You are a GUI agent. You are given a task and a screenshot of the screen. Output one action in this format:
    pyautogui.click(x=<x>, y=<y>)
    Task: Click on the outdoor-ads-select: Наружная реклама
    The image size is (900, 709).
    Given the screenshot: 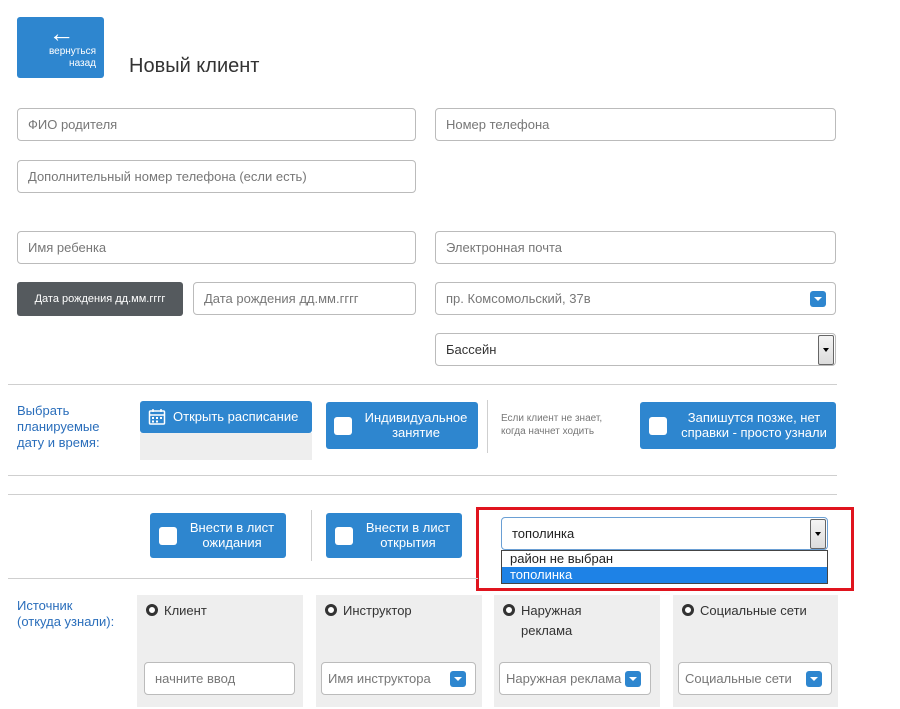 What is the action you would take?
    pyautogui.click(x=575, y=678)
    